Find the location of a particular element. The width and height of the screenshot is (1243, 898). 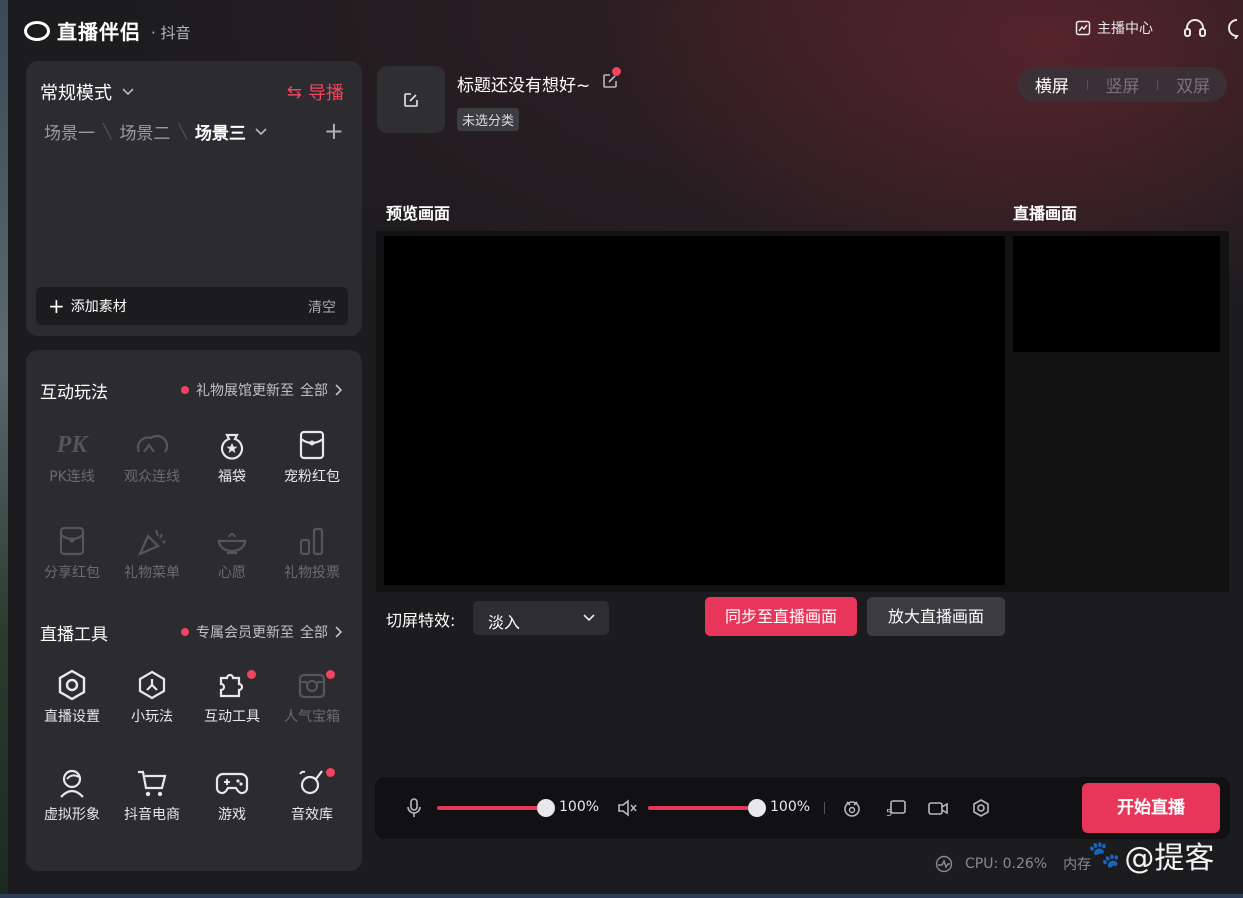

lucky-bag-tile: 福袋 is located at coordinates (232, 457).